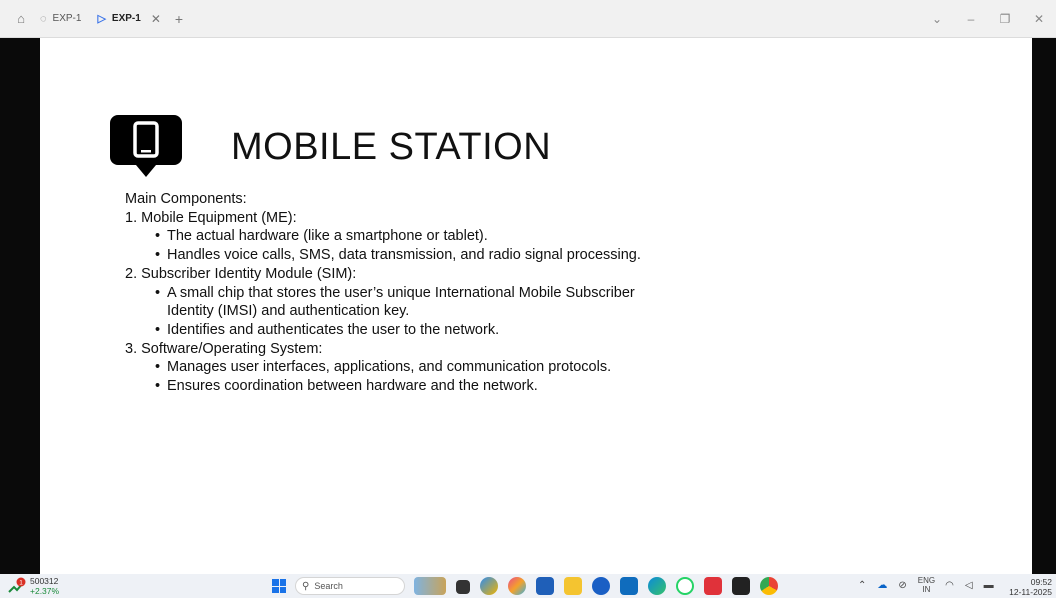  Describe the element at coordinates (186, 199) in the screenshot. I see `content-heading: Main Components:` at that location.